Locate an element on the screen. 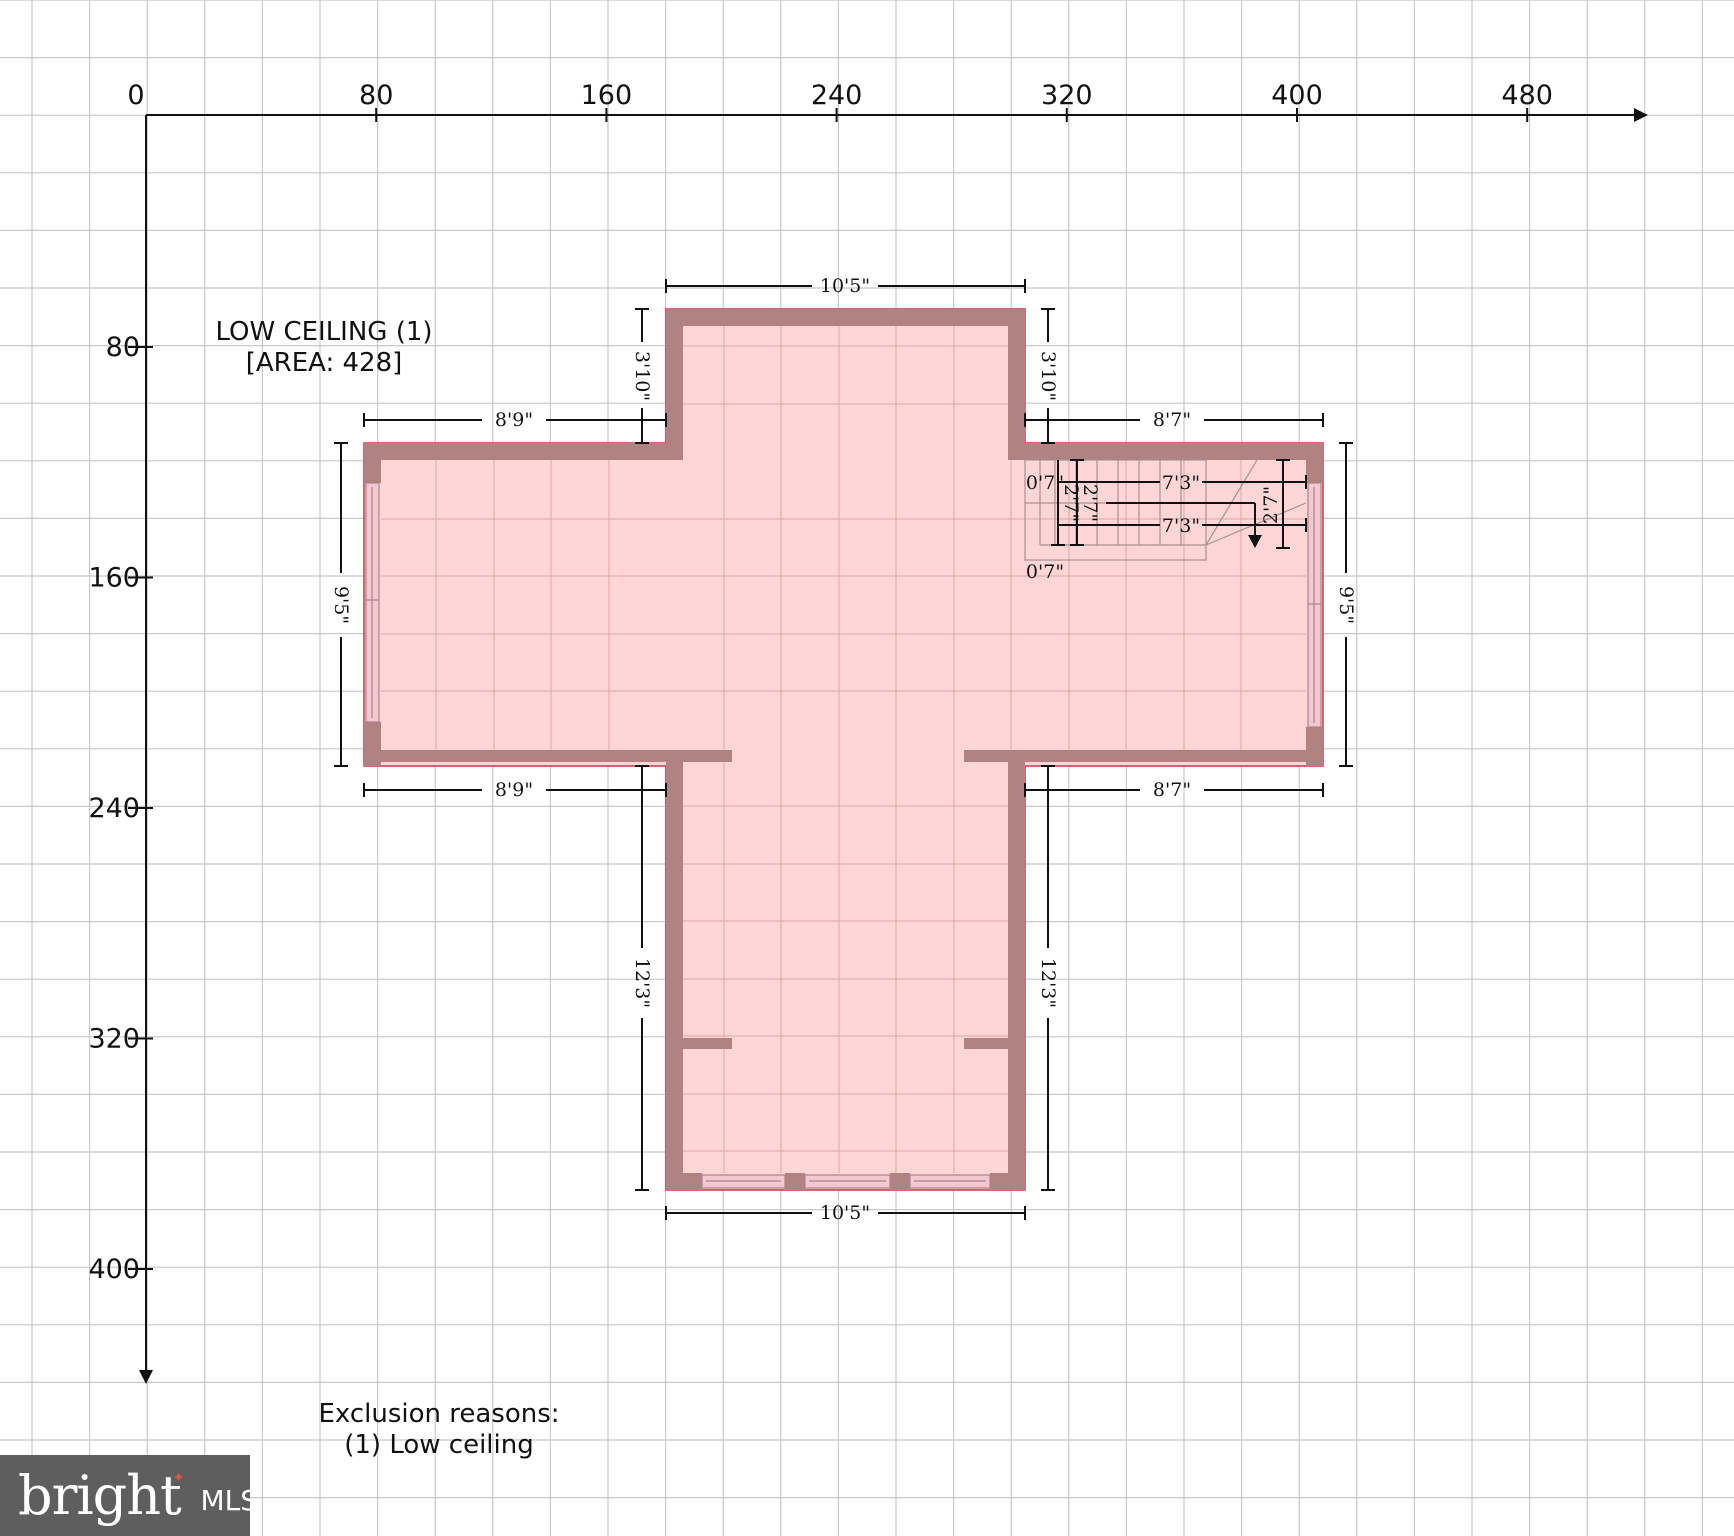  y-axis-ticks: 80 160 240 320 400 is located at coordinates (120, 808).